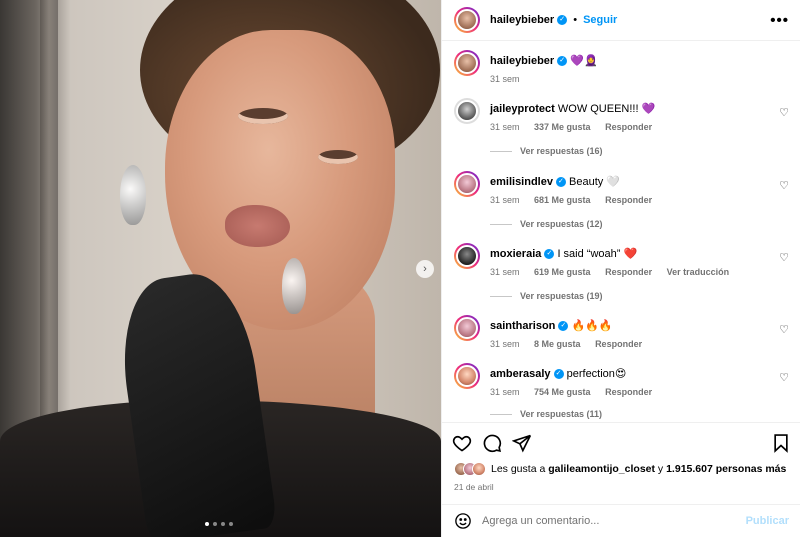 The image size is (800, 537). What do you see at coordinates (606, 109) in the screenshot?
I see `comment-text: WOW QUEEN!!! 💜` at bounding box center [606, 109].